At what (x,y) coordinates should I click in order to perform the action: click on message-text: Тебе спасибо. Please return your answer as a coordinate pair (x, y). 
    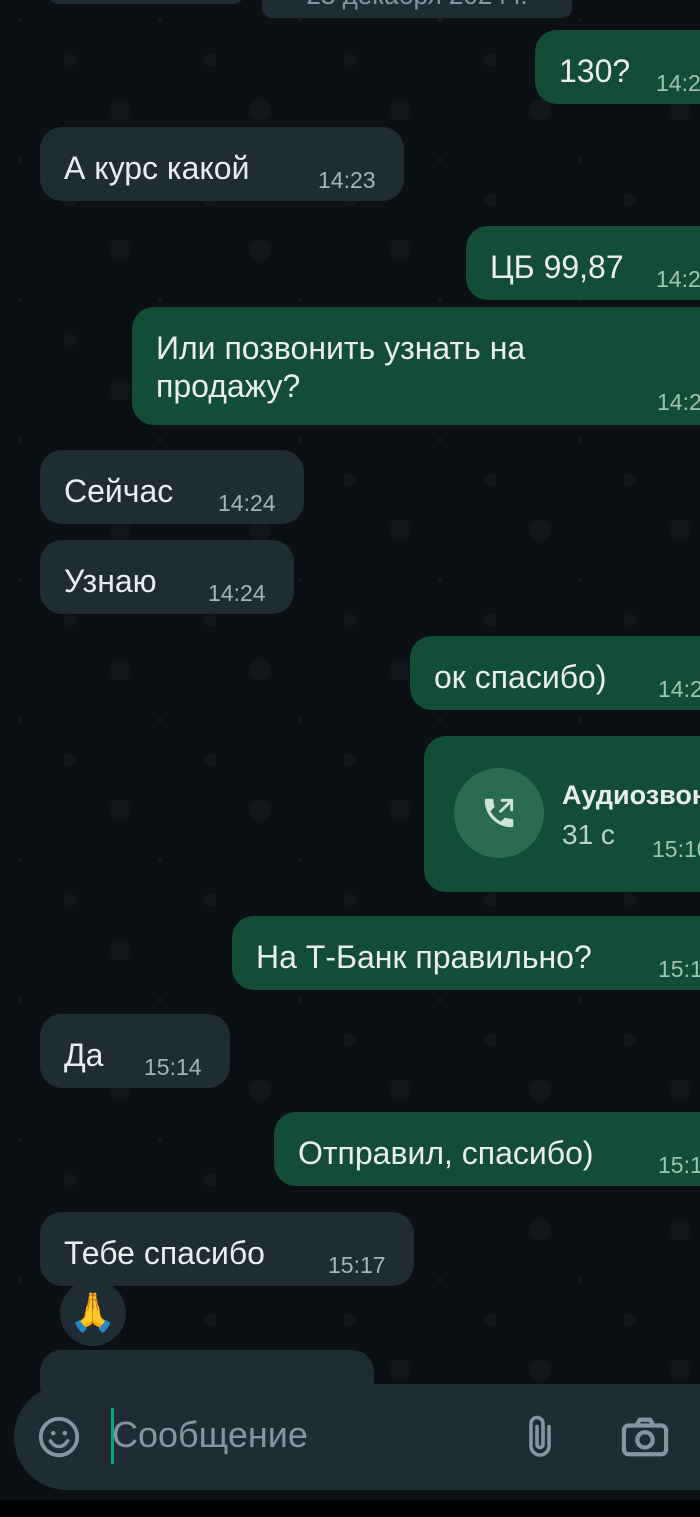
    Looking at the image, I should click on (164, 1253).